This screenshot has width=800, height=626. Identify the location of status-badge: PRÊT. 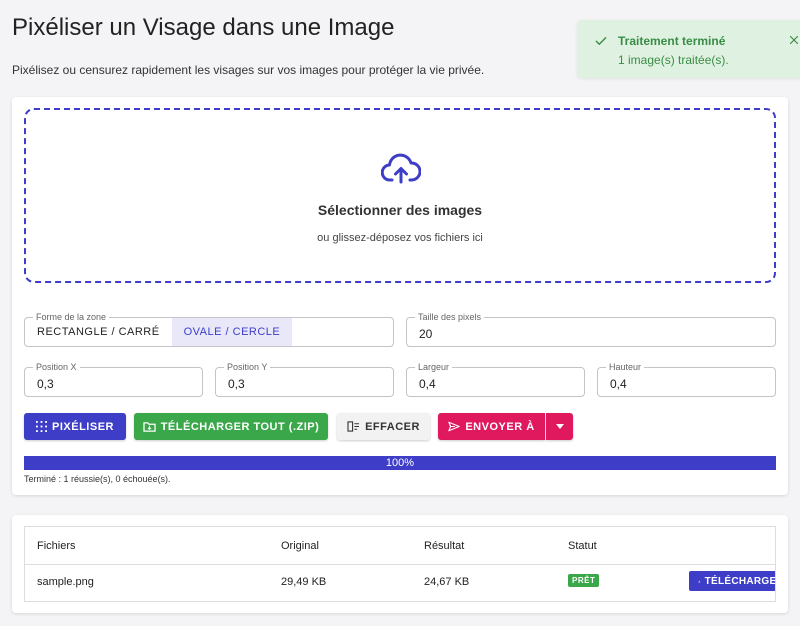
(584, 580).